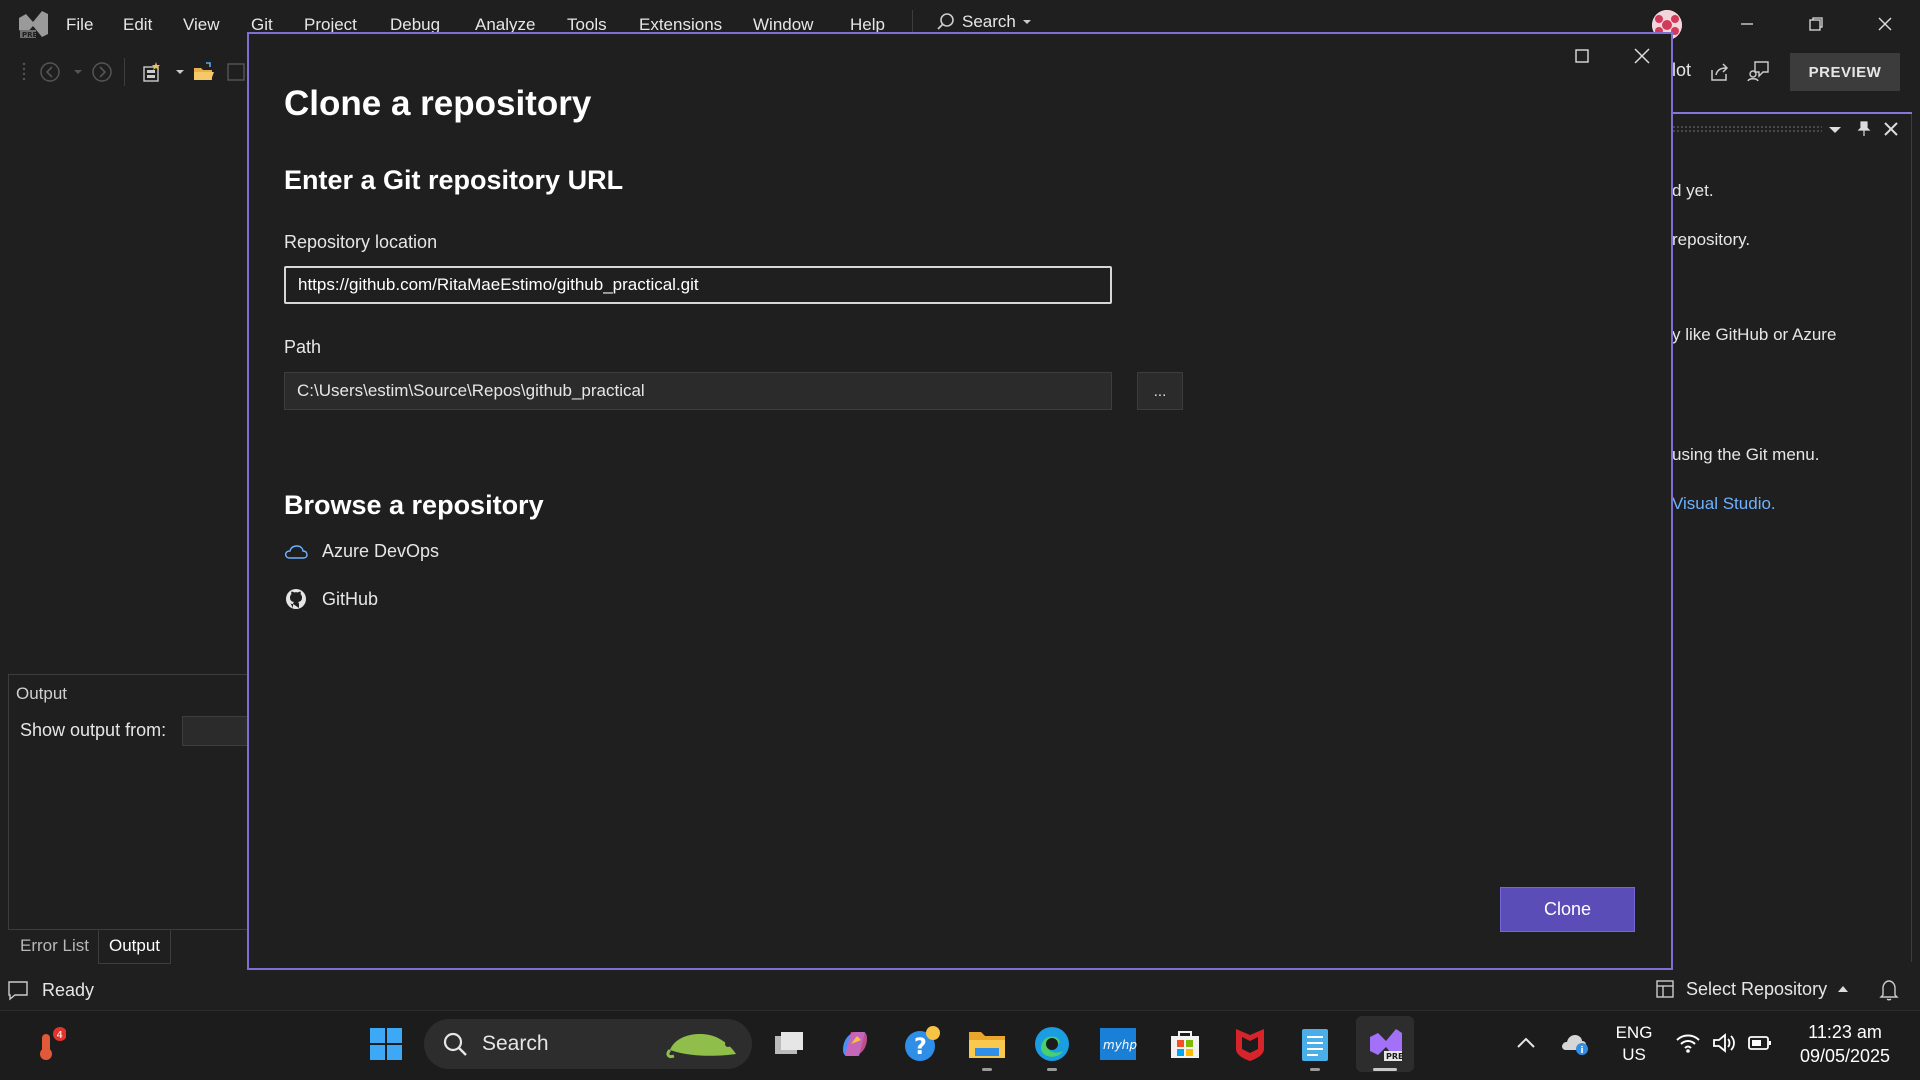 This screenshot has height=1080, width=1920. I want to click on minimize-icon, so click(1747, 24).